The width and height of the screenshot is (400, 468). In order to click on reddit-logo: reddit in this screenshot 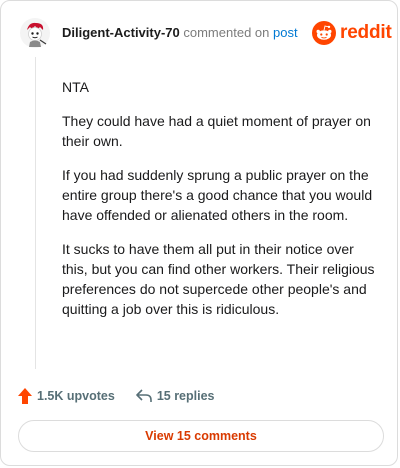, I will do `click(352, 33)`.